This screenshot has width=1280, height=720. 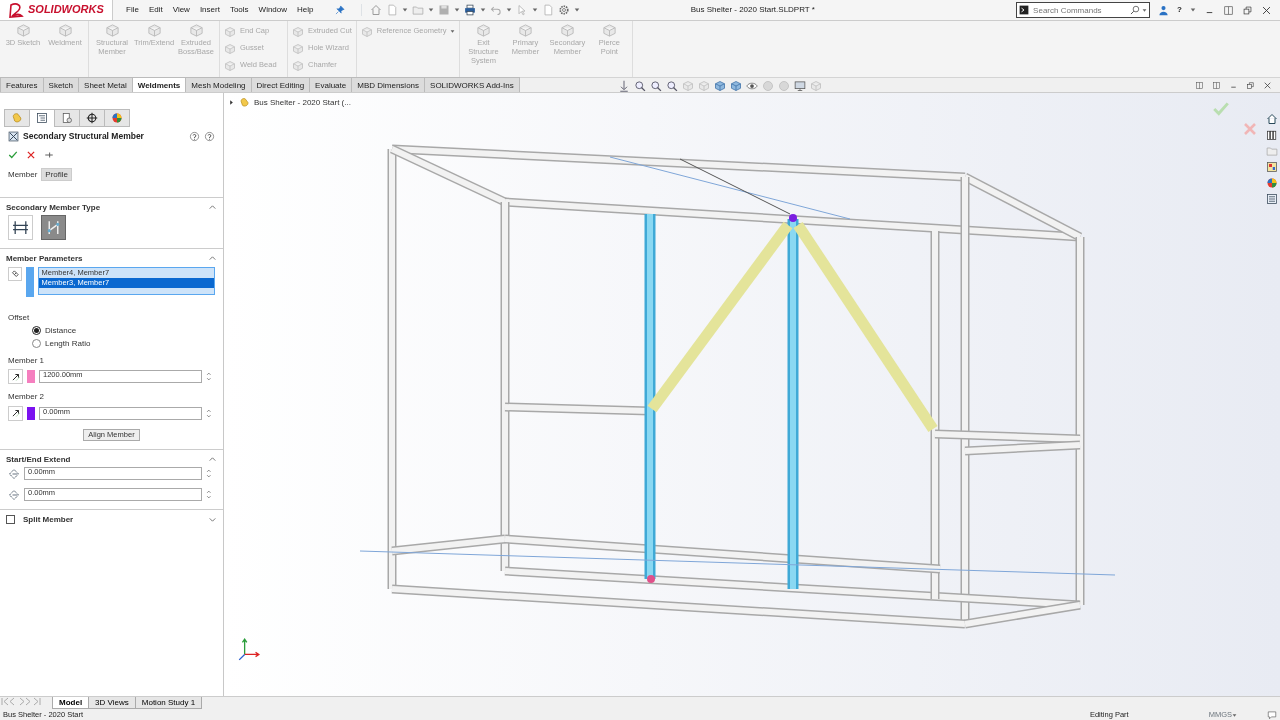 I want to click on config-icon, so click(x=67, y=118).